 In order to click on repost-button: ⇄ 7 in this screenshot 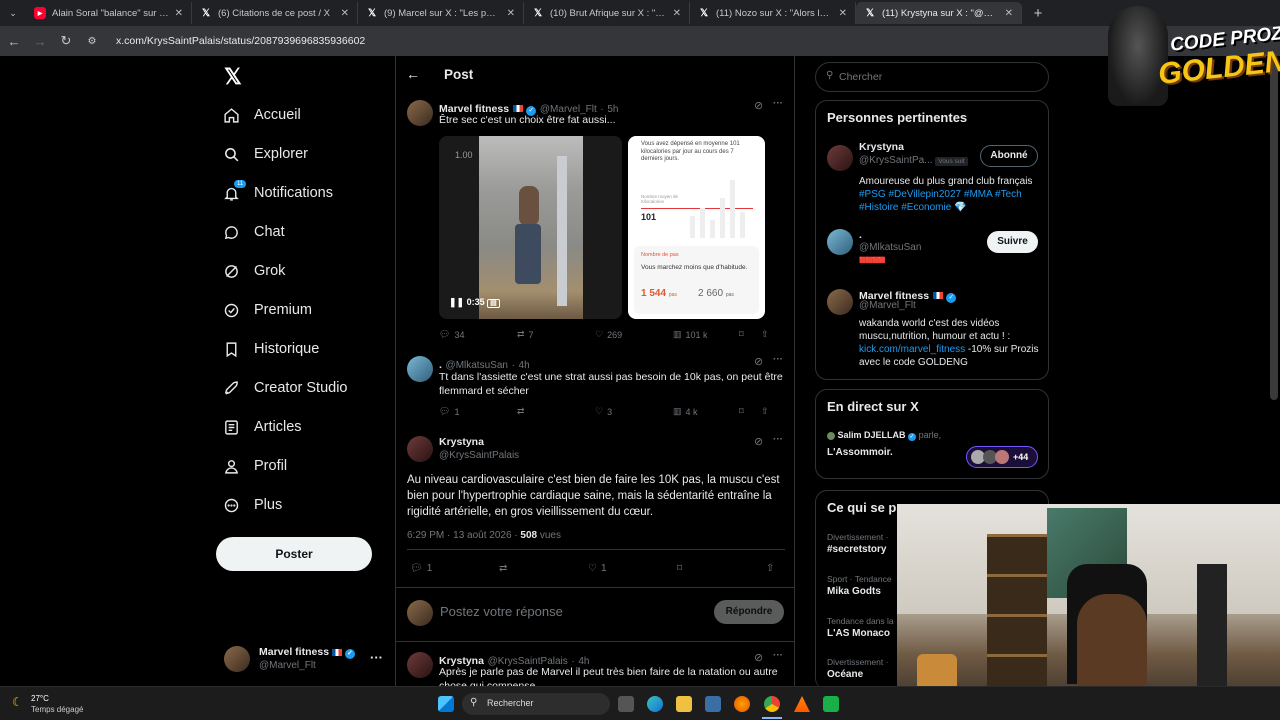, I will do `click(556, 334)`.